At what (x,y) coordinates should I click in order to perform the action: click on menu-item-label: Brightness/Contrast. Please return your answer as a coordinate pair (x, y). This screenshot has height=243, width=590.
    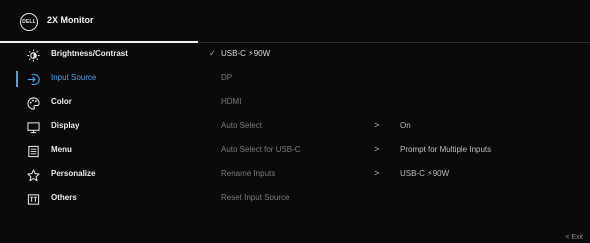
    Looking at the image, I should click on (89, 53).